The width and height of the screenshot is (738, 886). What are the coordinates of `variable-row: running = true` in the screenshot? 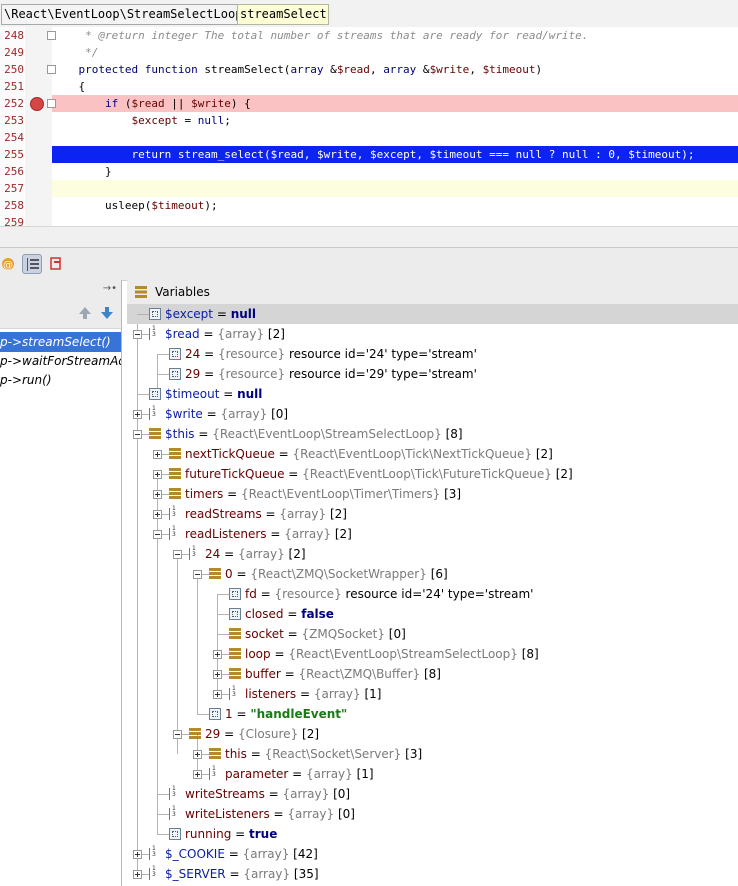 It's located at (432, 834).